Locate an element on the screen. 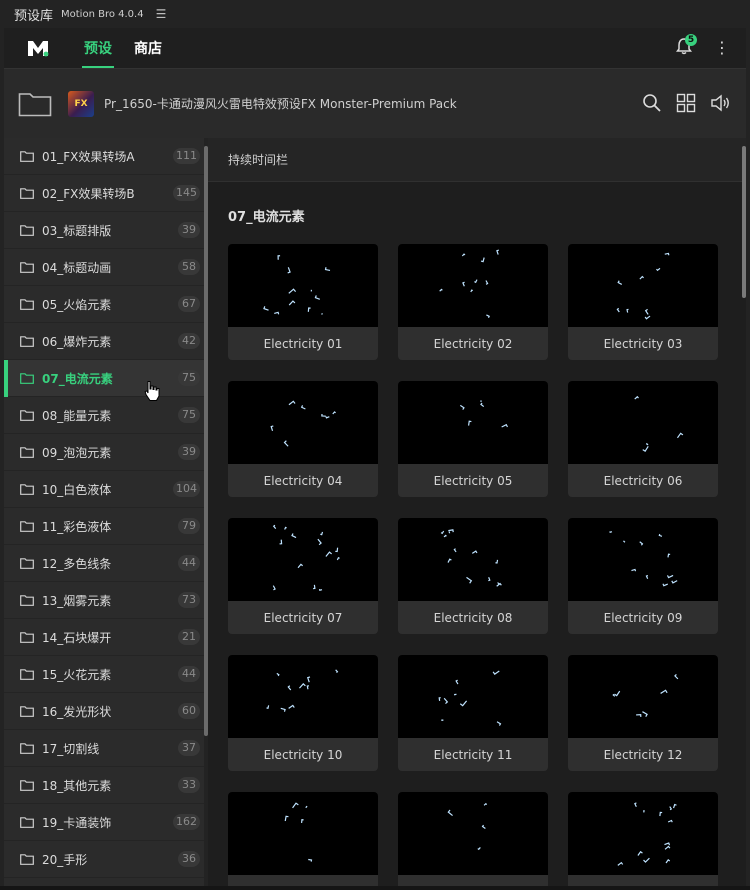 The height and width of the screenshot is (890, 750). sidebar-item-label: 16_发光形状 is located at coordinates (77, 711).